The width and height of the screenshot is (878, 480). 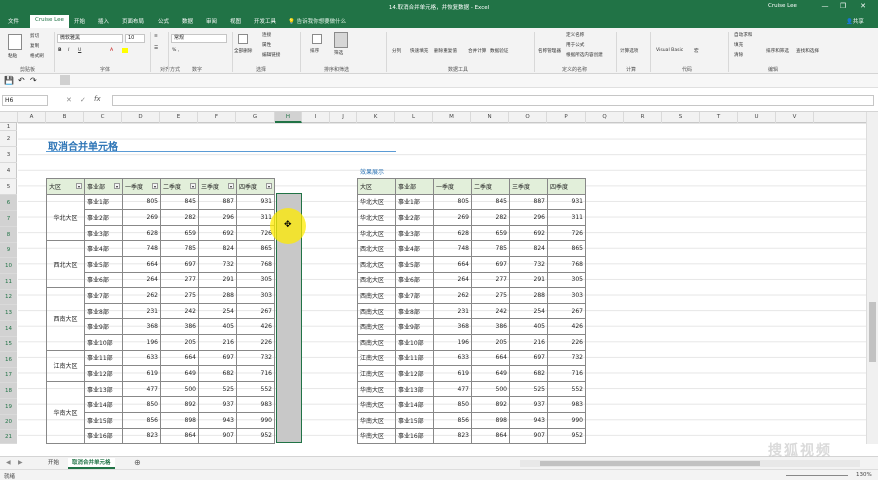 I want to click on row-header-12: 12, so click(x=8, y=297).